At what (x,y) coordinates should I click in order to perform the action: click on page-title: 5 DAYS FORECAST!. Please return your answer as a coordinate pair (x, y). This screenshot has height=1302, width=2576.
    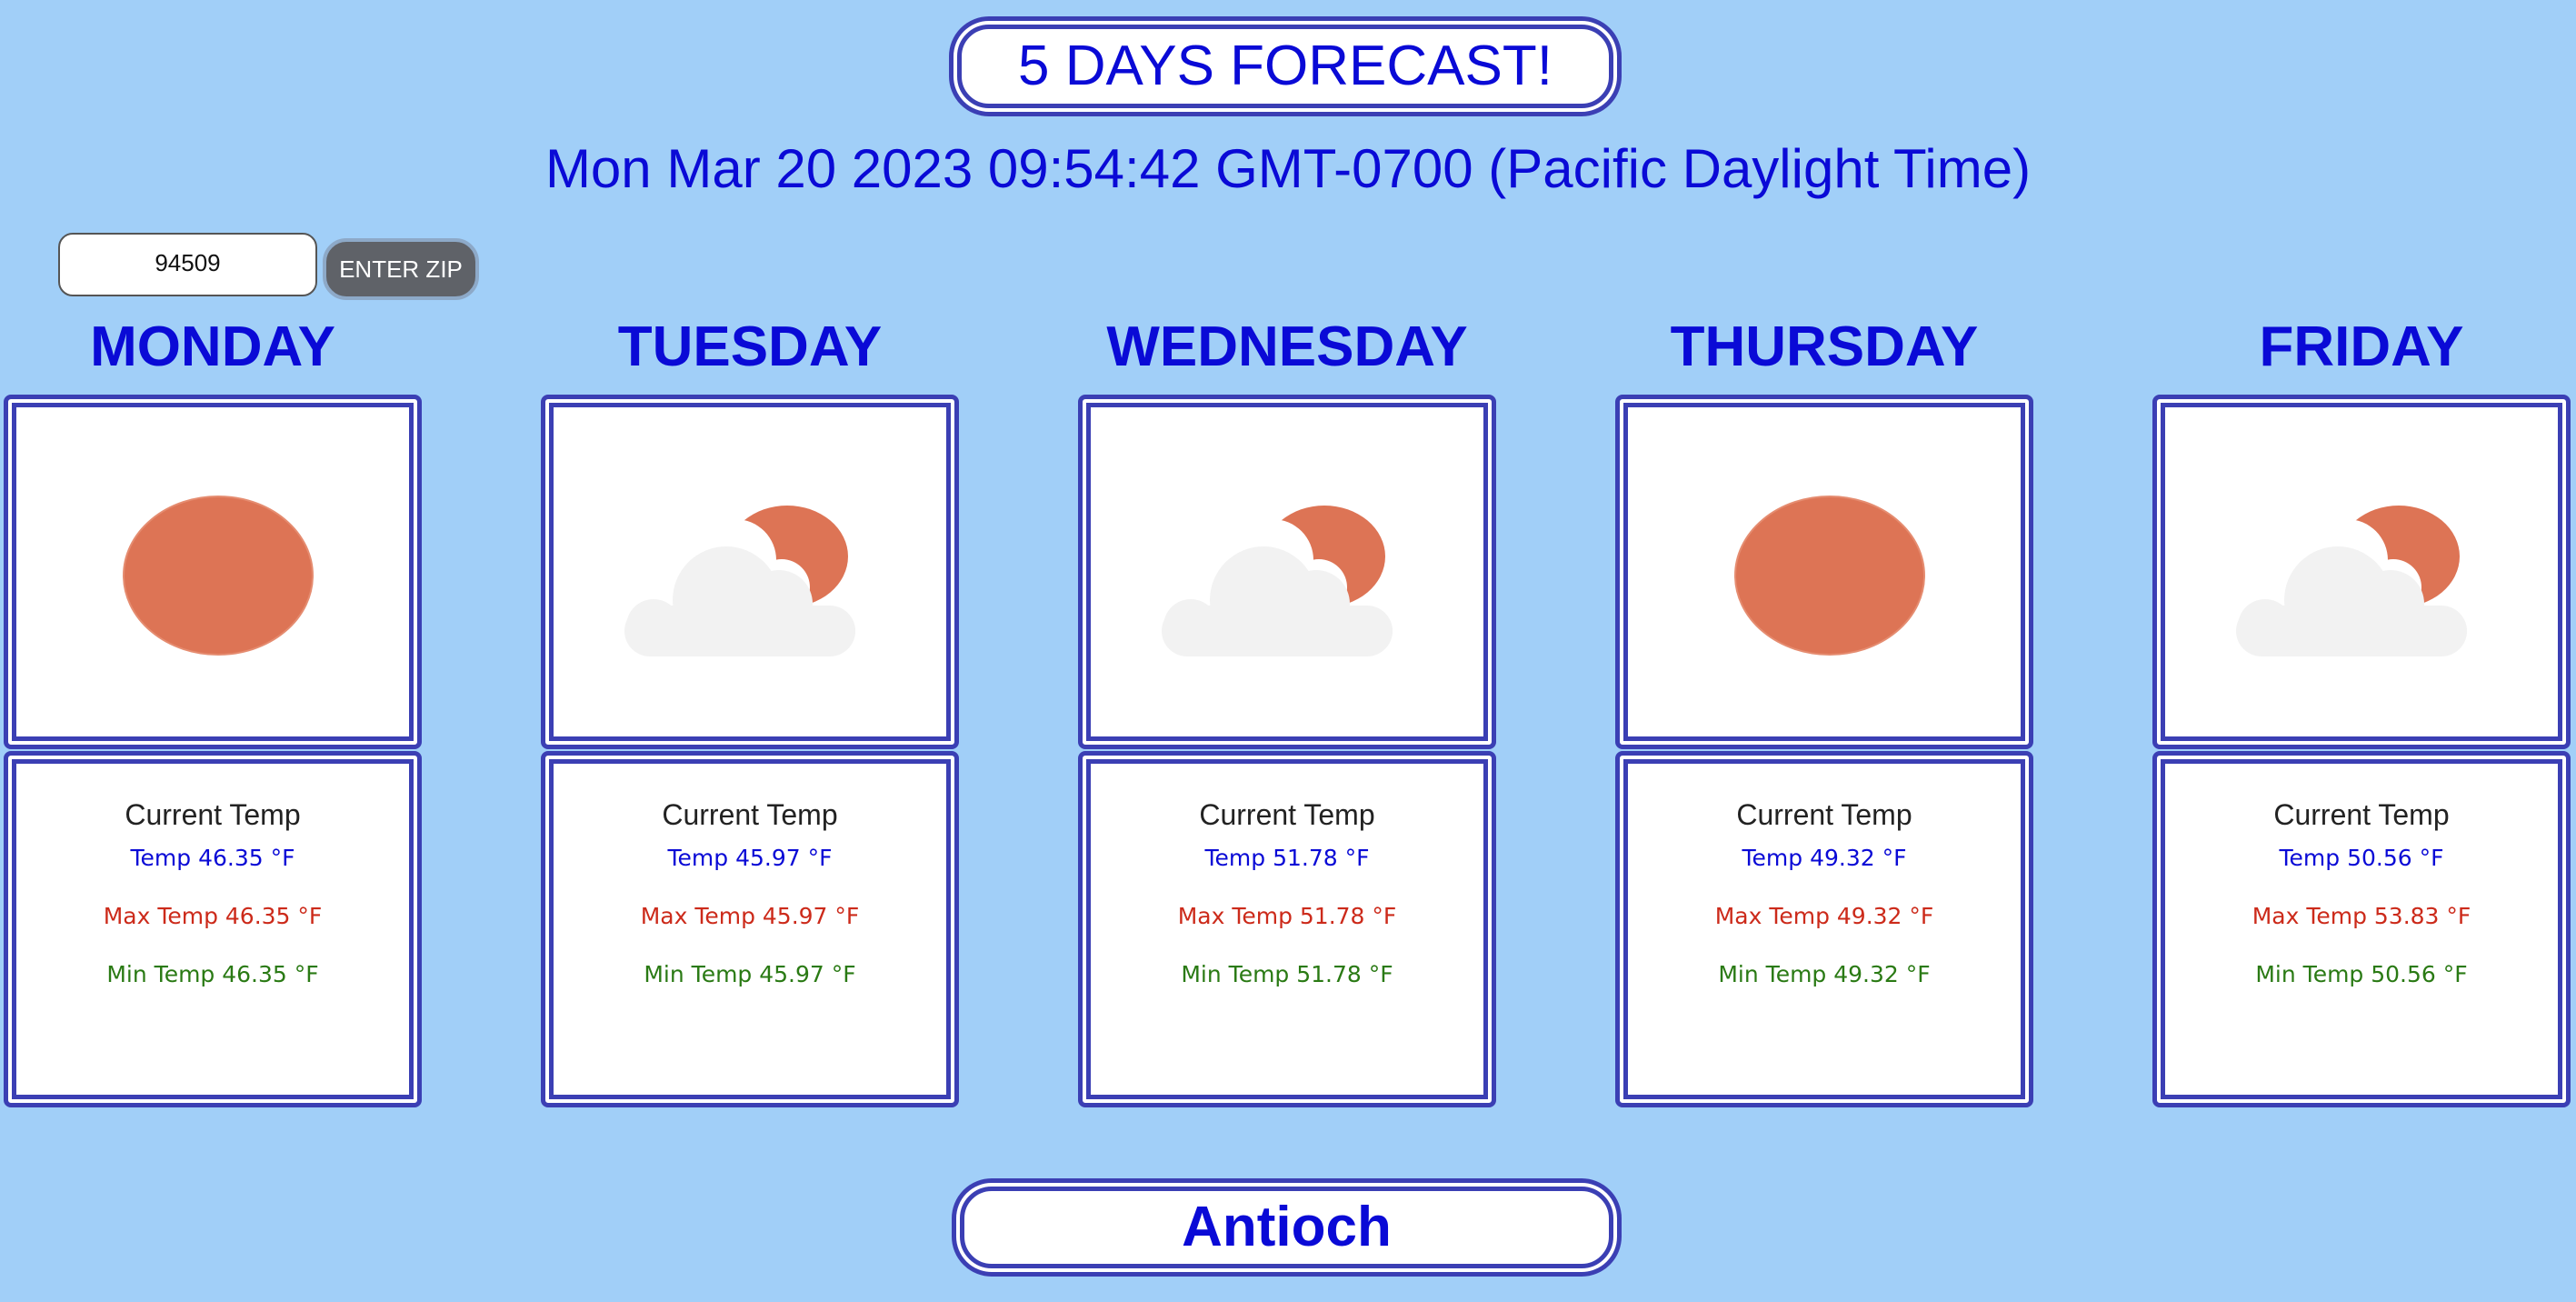
    Looking at the image, I should click on (1285, 66).